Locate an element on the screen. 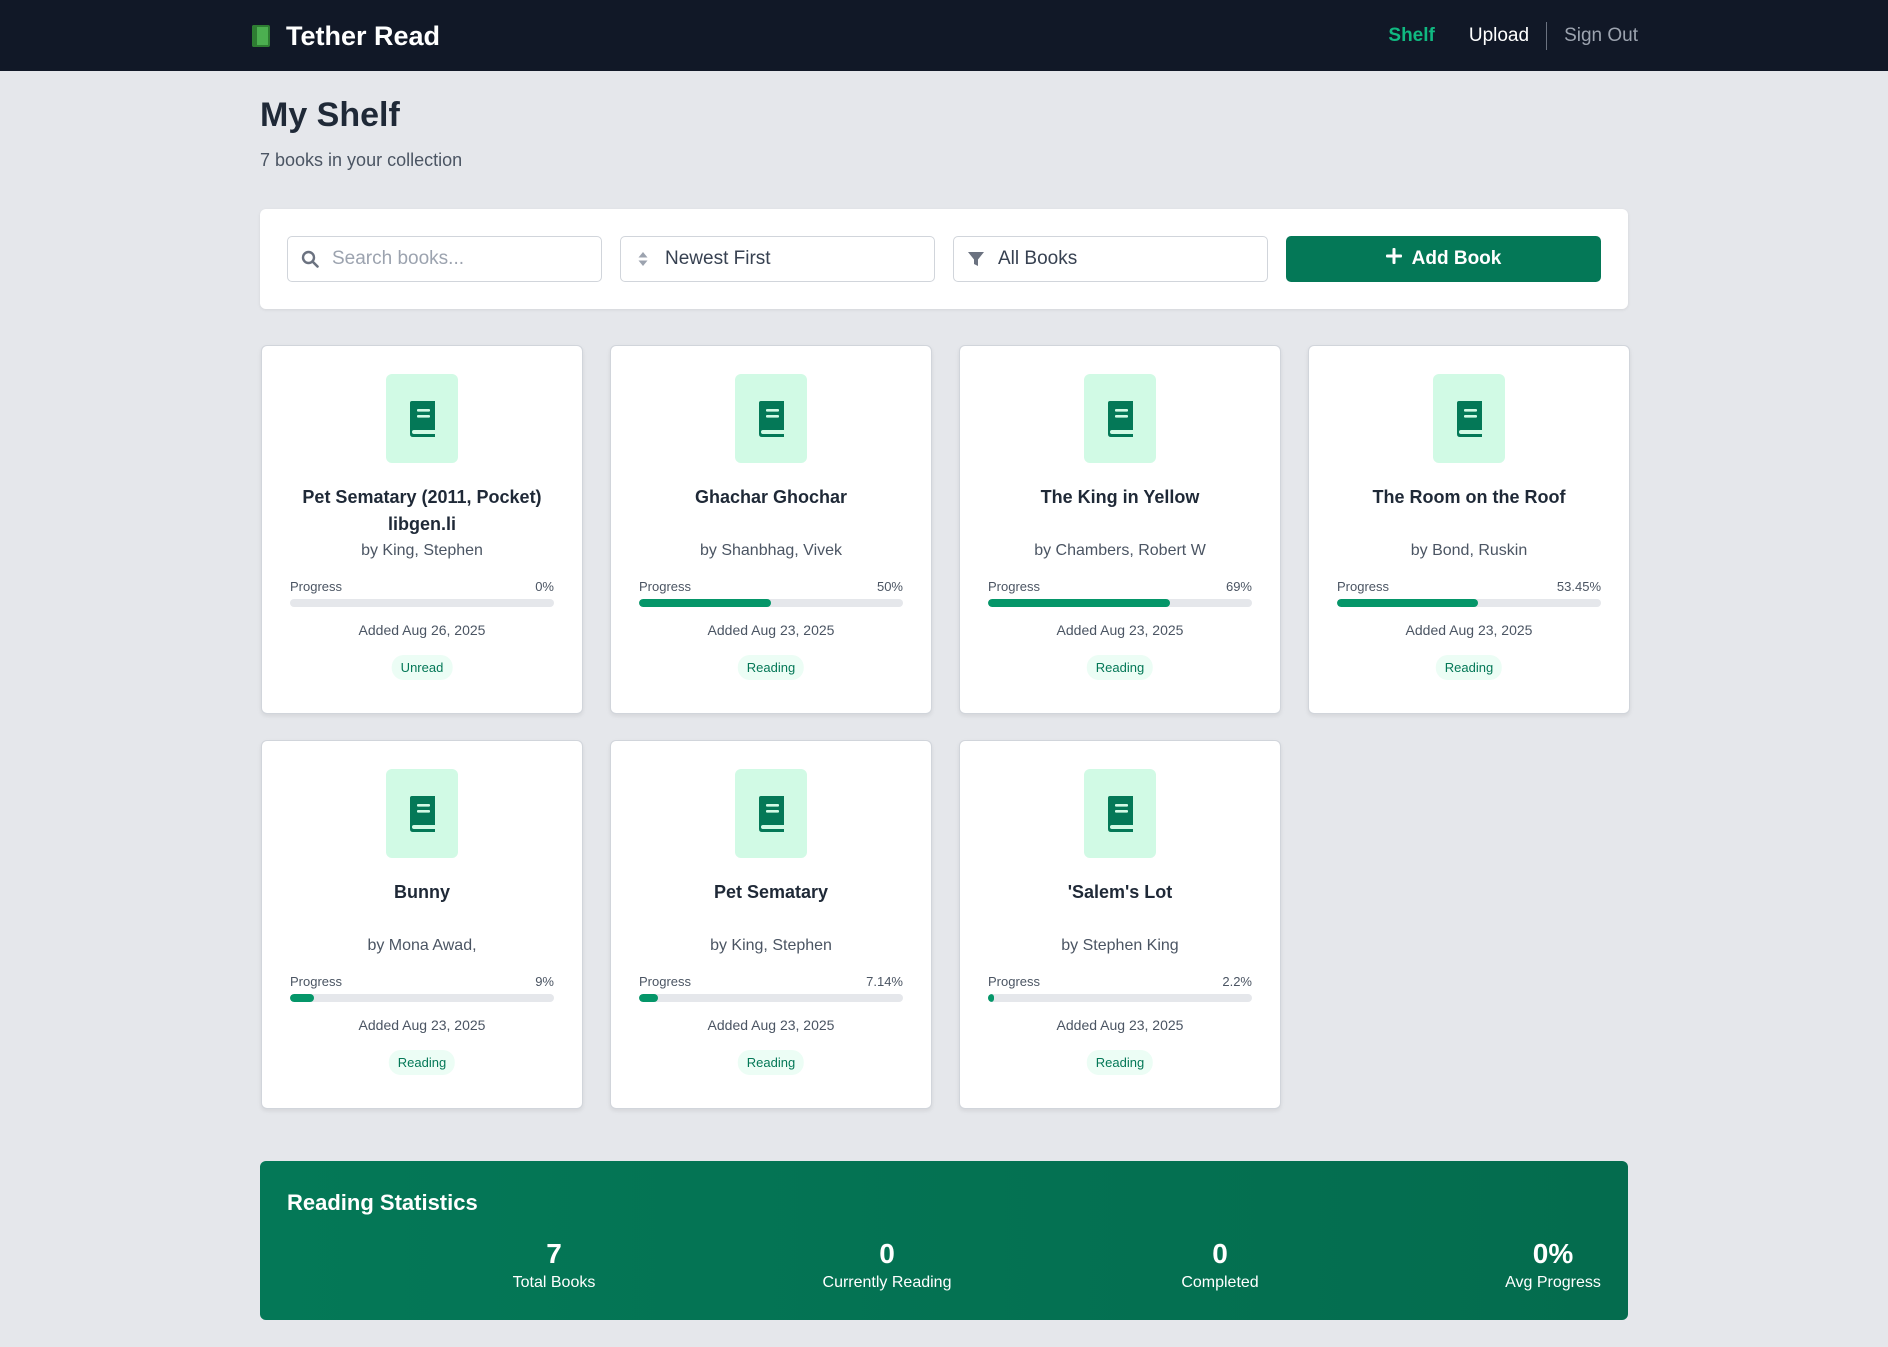 Image resolution: width=1888 pixels, height=1347 pixels. progress-row: Progress 69% is located at coordinates (1120, 586).